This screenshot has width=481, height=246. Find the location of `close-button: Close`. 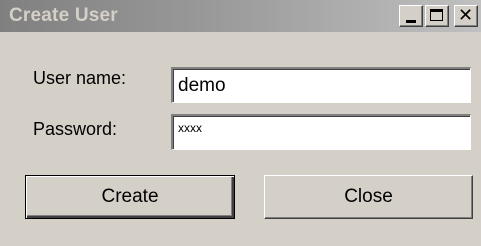

close-button: Close is located at coordinates (368, 197).